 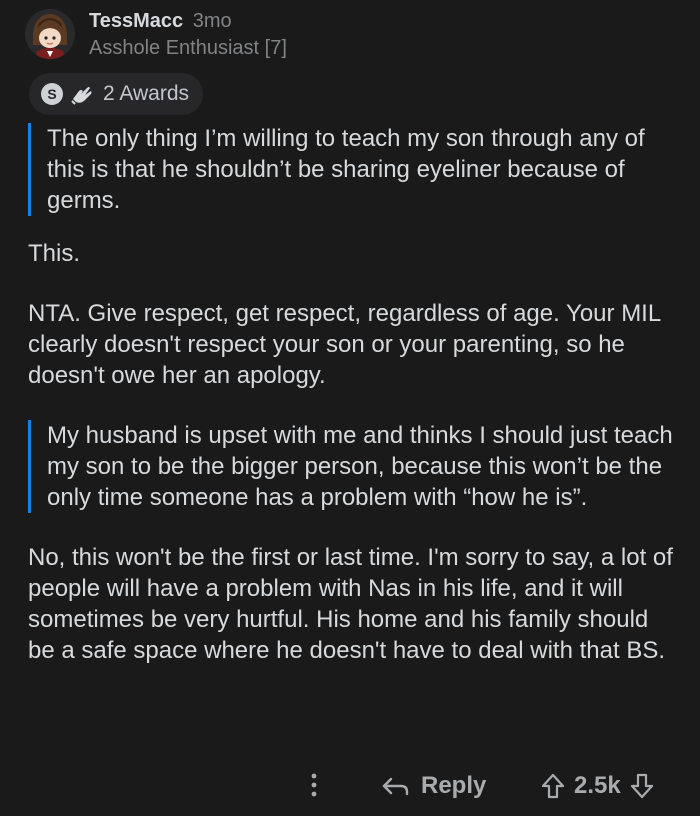 What do you see at coordinates (146, 93) in the screenshot?
I see `awards-count: 2 Awards` at bounding box center [146, 93].